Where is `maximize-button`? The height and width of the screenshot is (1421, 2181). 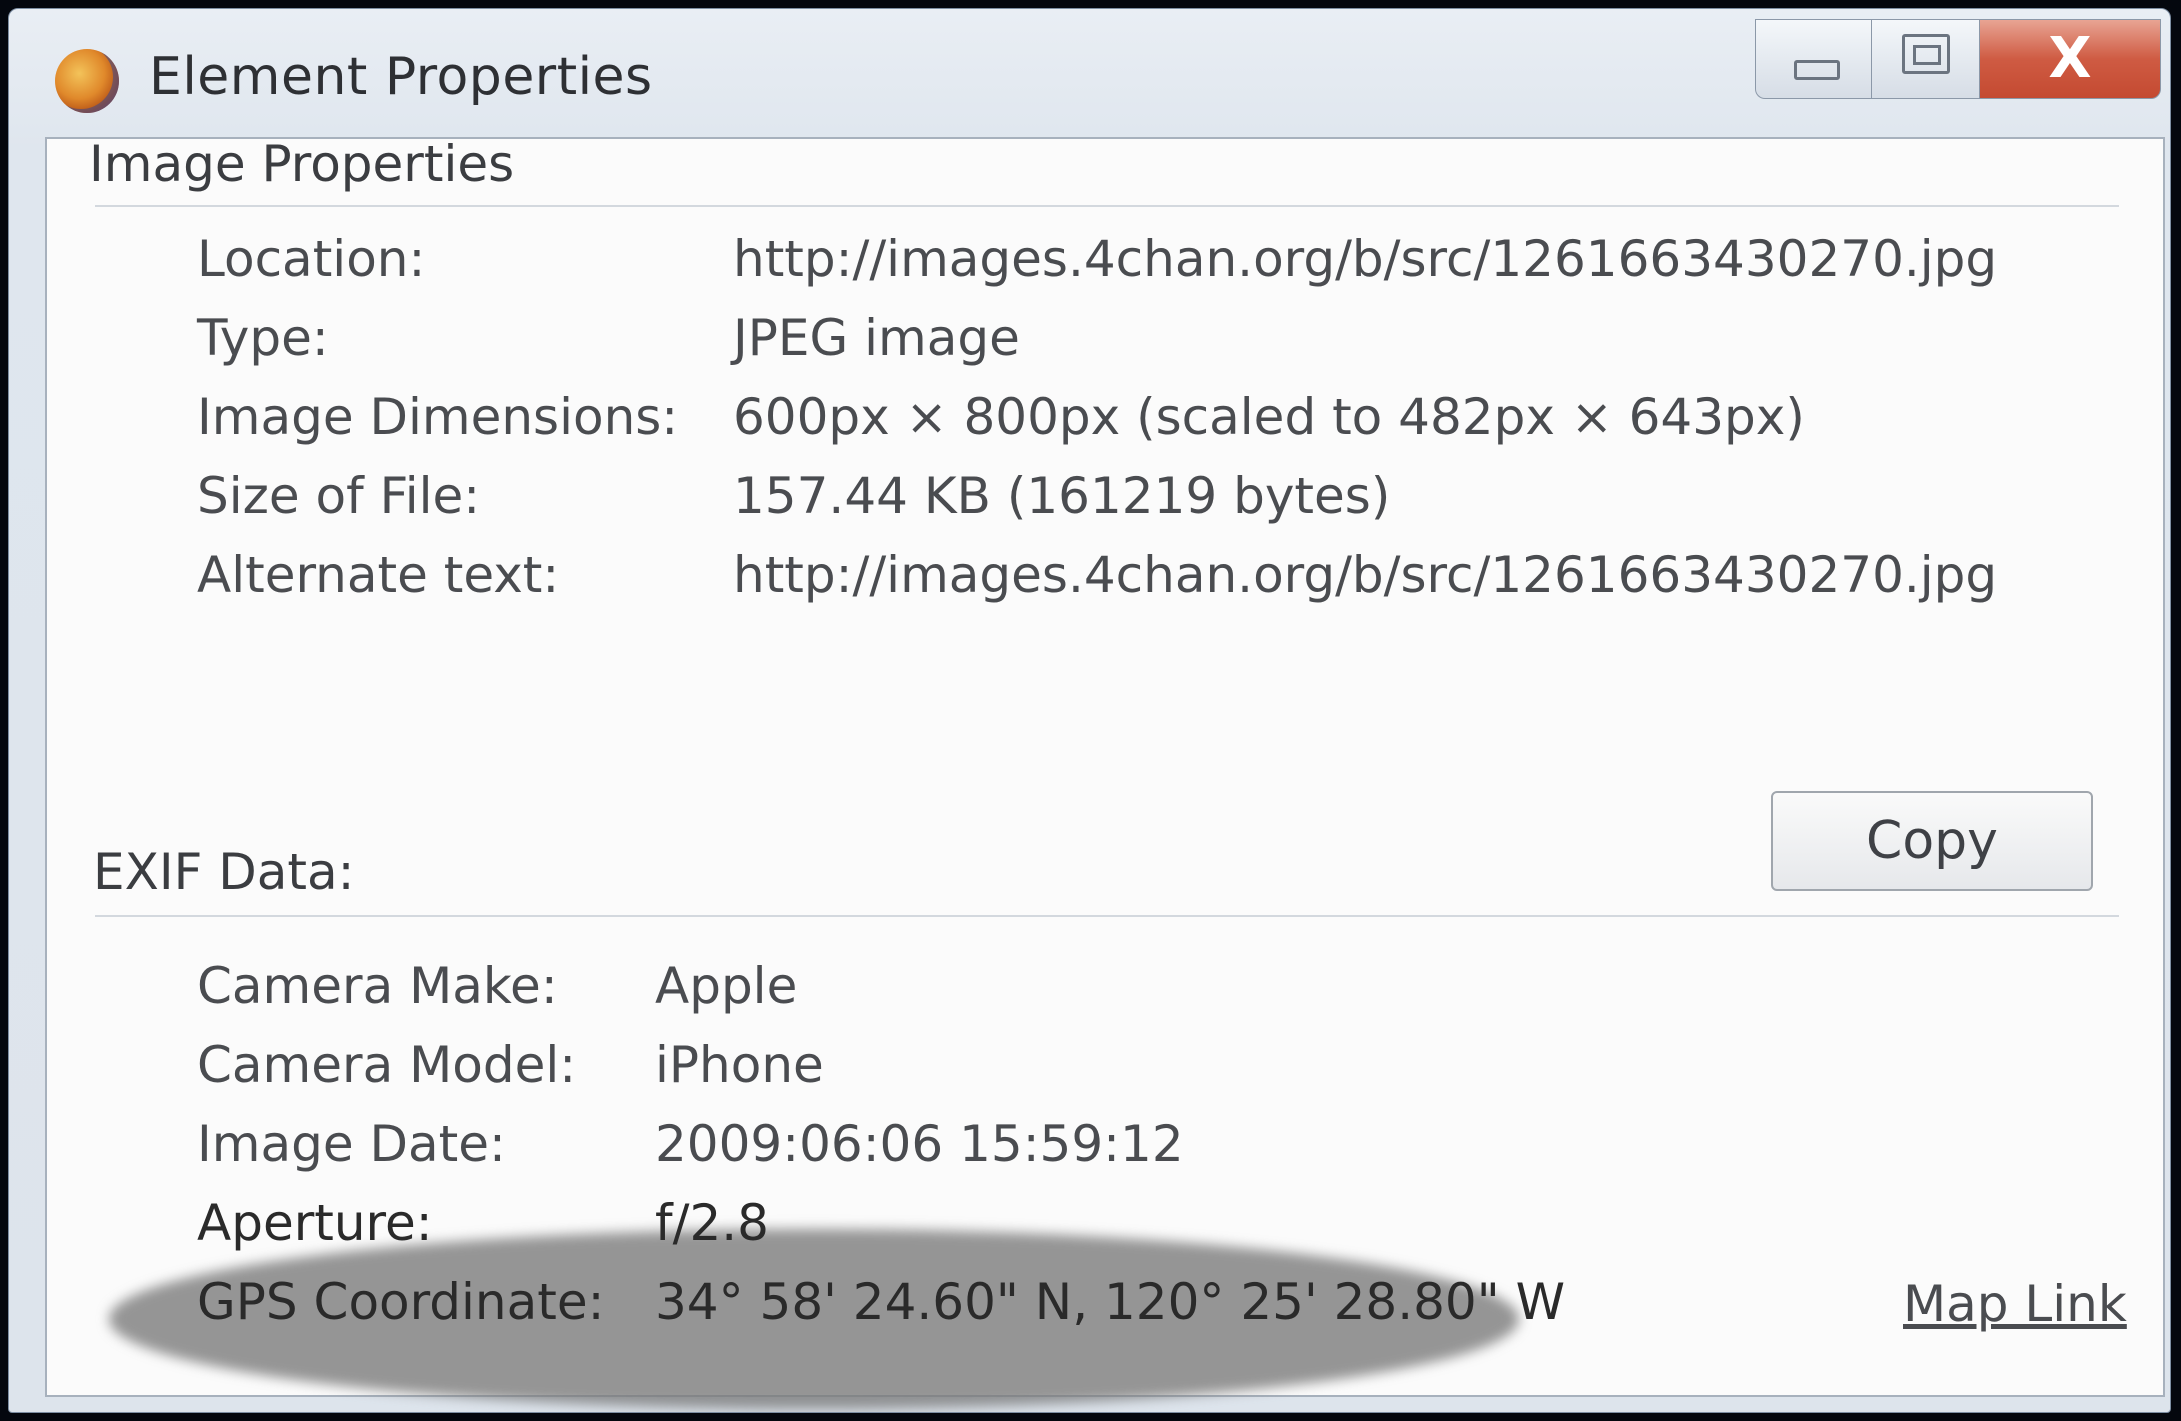
maximize-button is located at coordinates (1925, 59).